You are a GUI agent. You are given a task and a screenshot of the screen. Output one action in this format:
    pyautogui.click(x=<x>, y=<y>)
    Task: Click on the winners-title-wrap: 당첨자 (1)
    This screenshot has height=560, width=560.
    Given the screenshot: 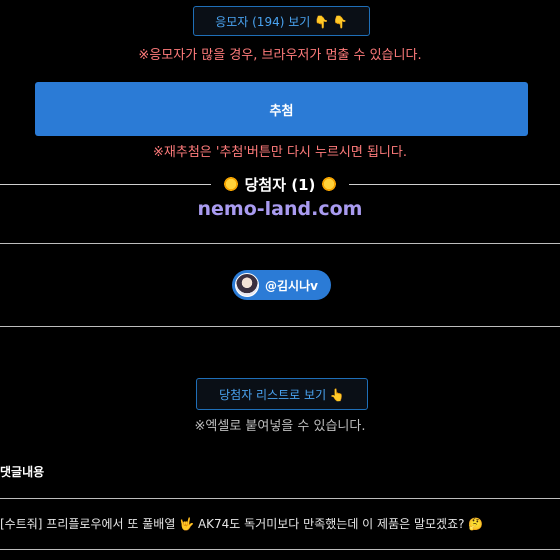 What is the action you would take?
    pyautogui.click(x=280, y=184)
    